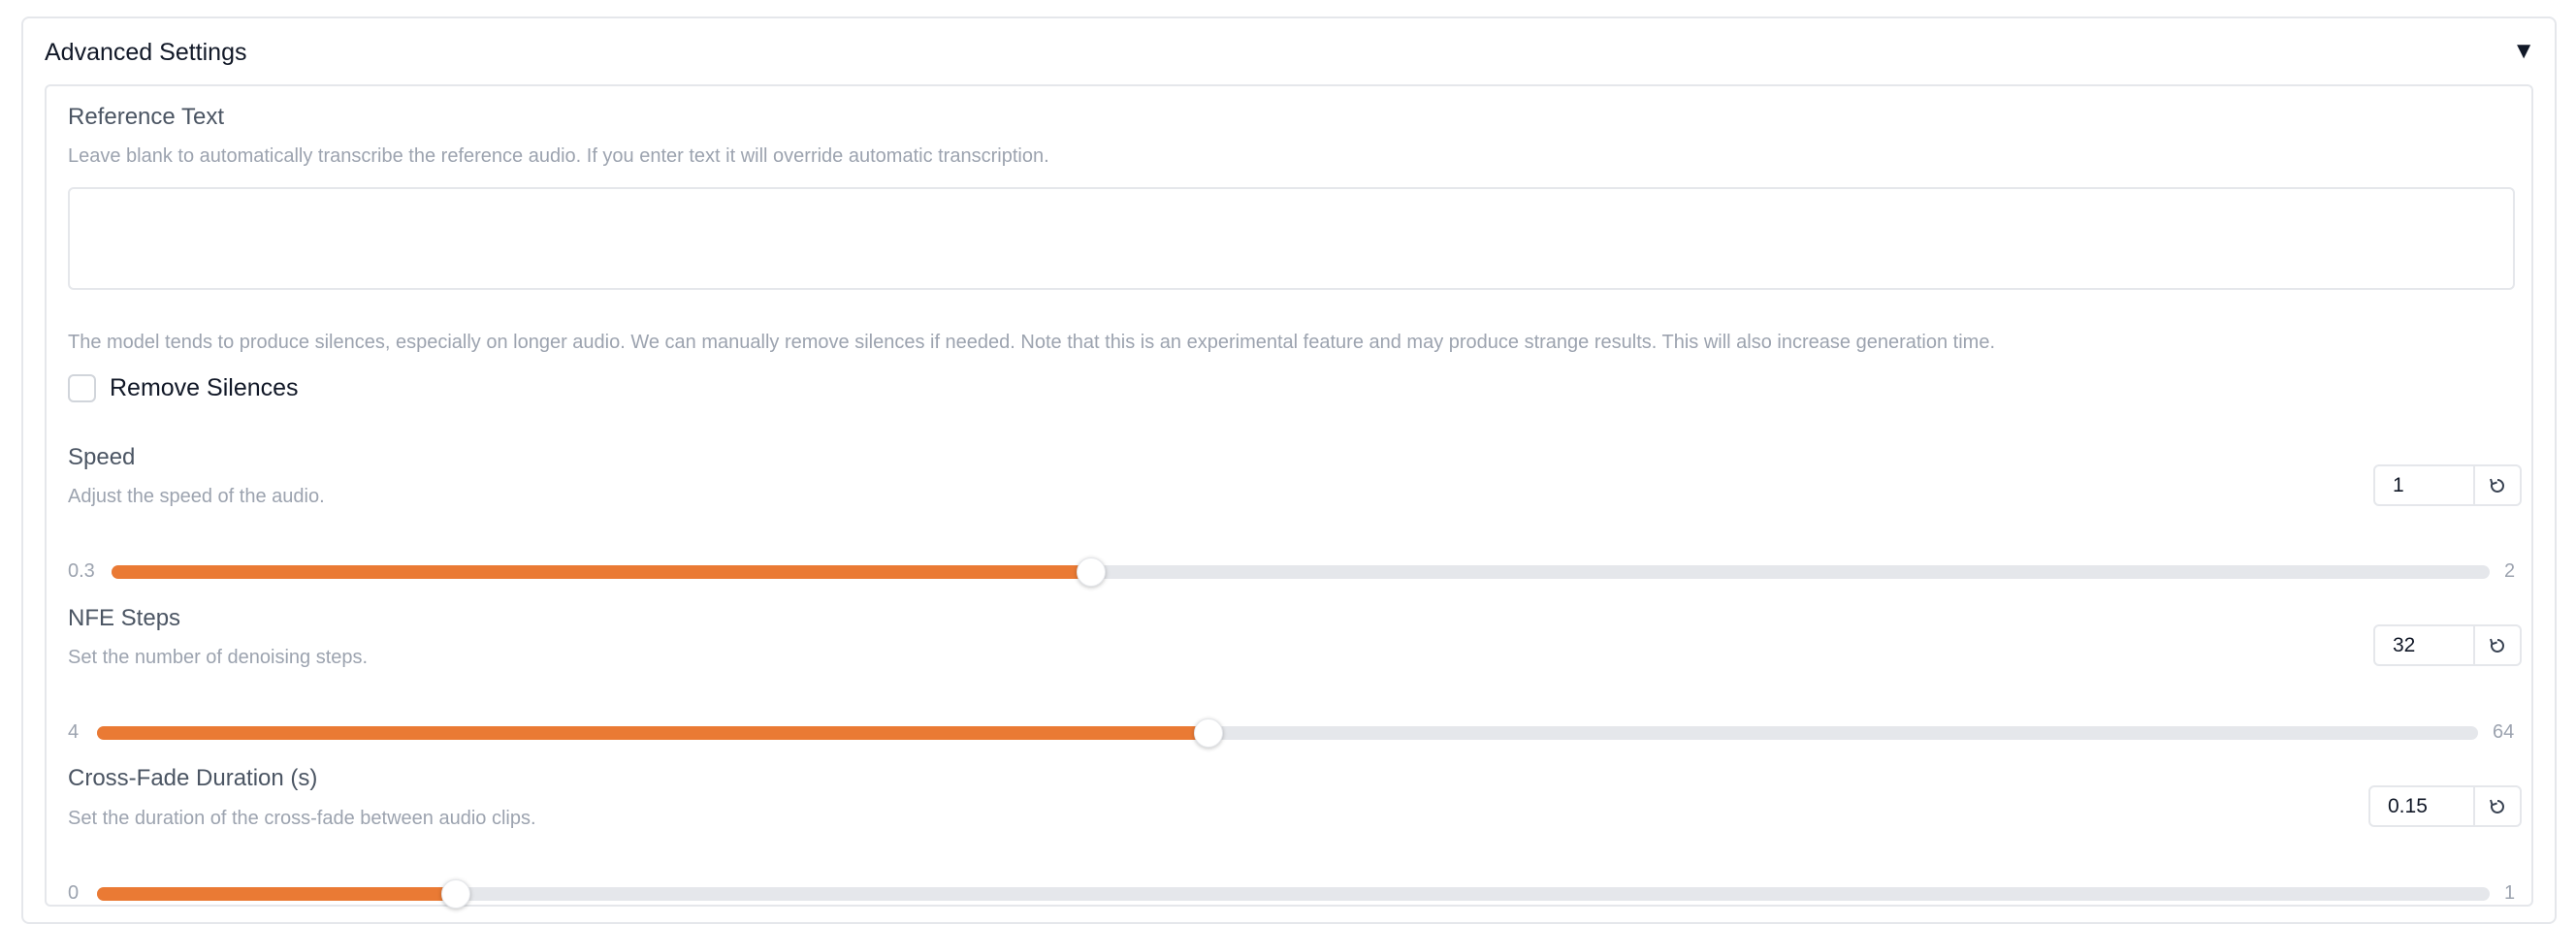  What do you see at coordinates (2523, 51) in the screenshot?
I see `triangle-down-icon: ▼` at bounding box center [2523, 51].